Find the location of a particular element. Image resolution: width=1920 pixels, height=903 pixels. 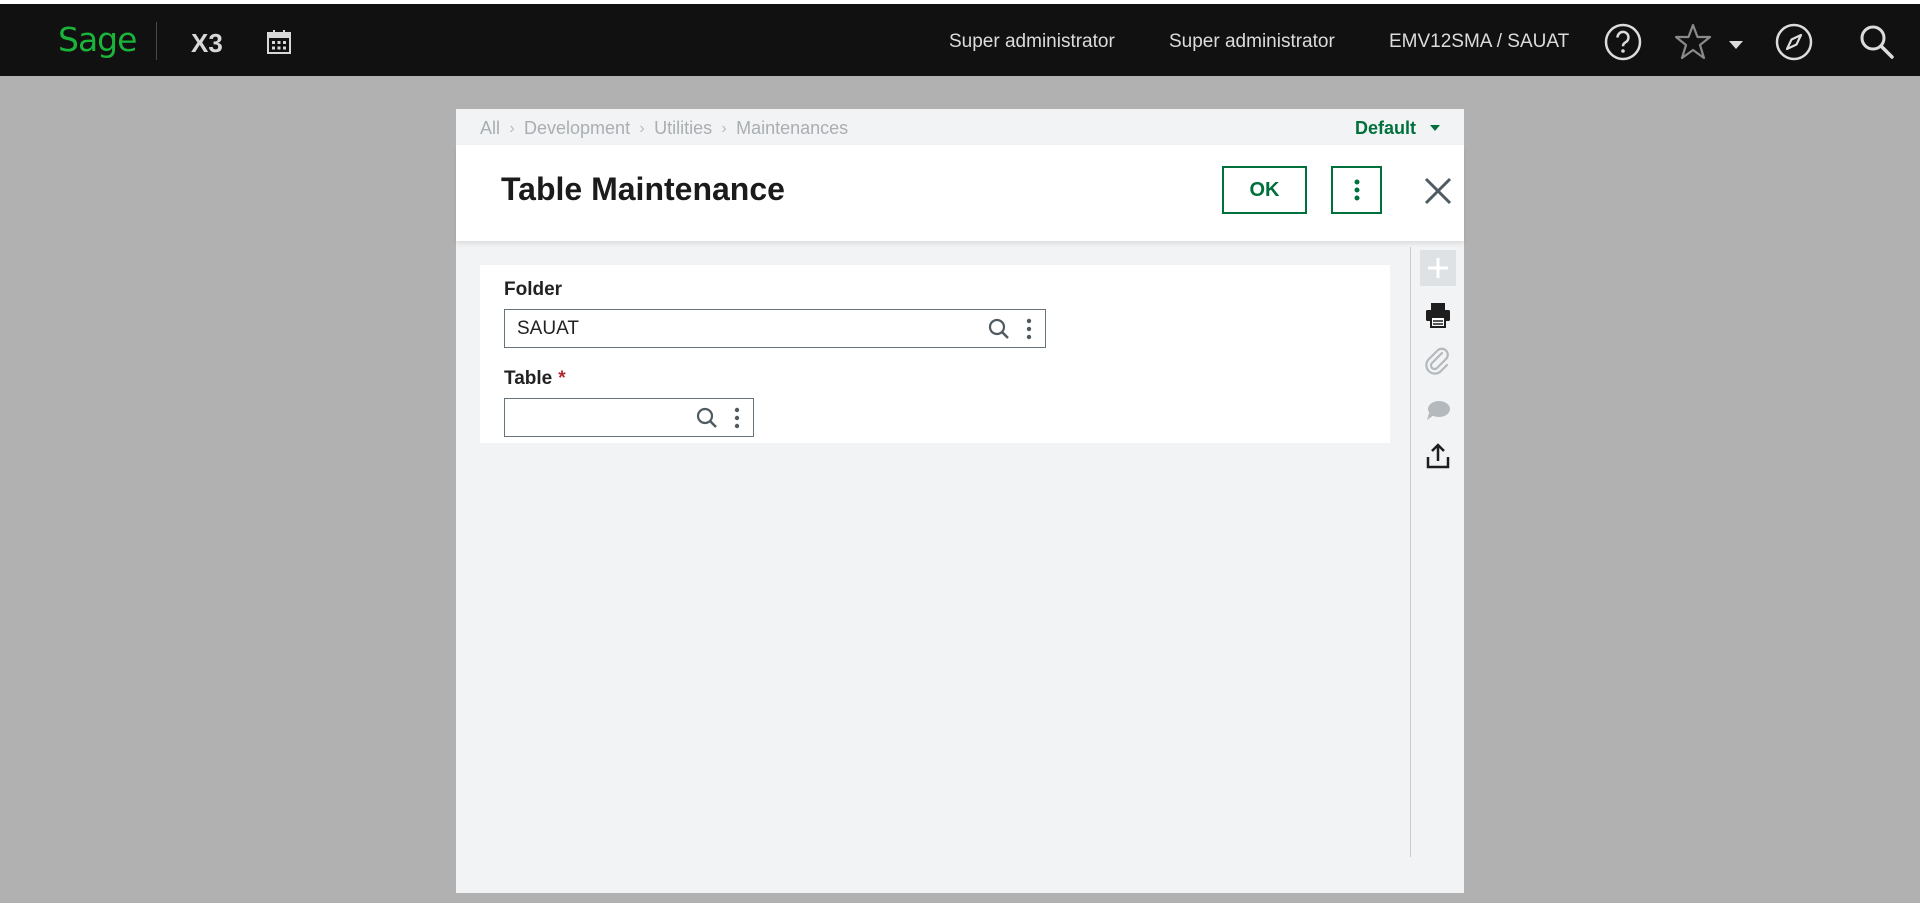

plus-icon is located at coordinates (1438, 268).